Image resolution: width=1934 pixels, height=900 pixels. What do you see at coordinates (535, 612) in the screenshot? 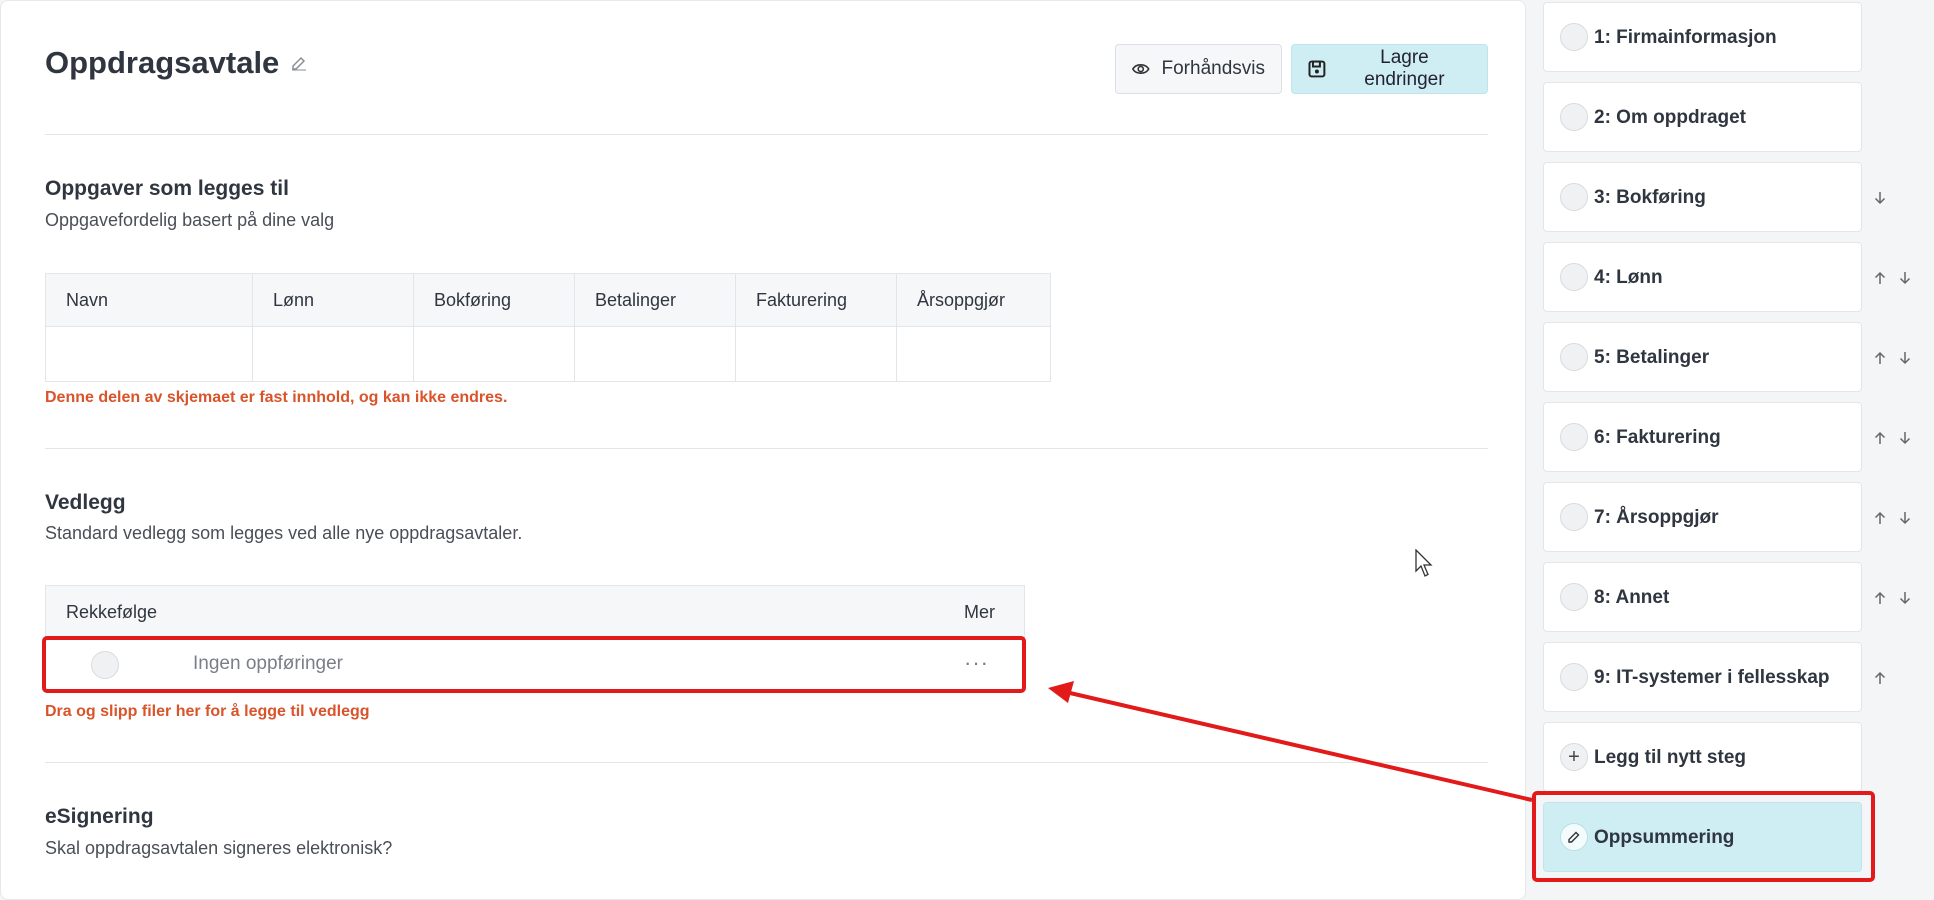
I see `attachments-table-header: Rekkefølge Mer` at bounding box center [535, 612].